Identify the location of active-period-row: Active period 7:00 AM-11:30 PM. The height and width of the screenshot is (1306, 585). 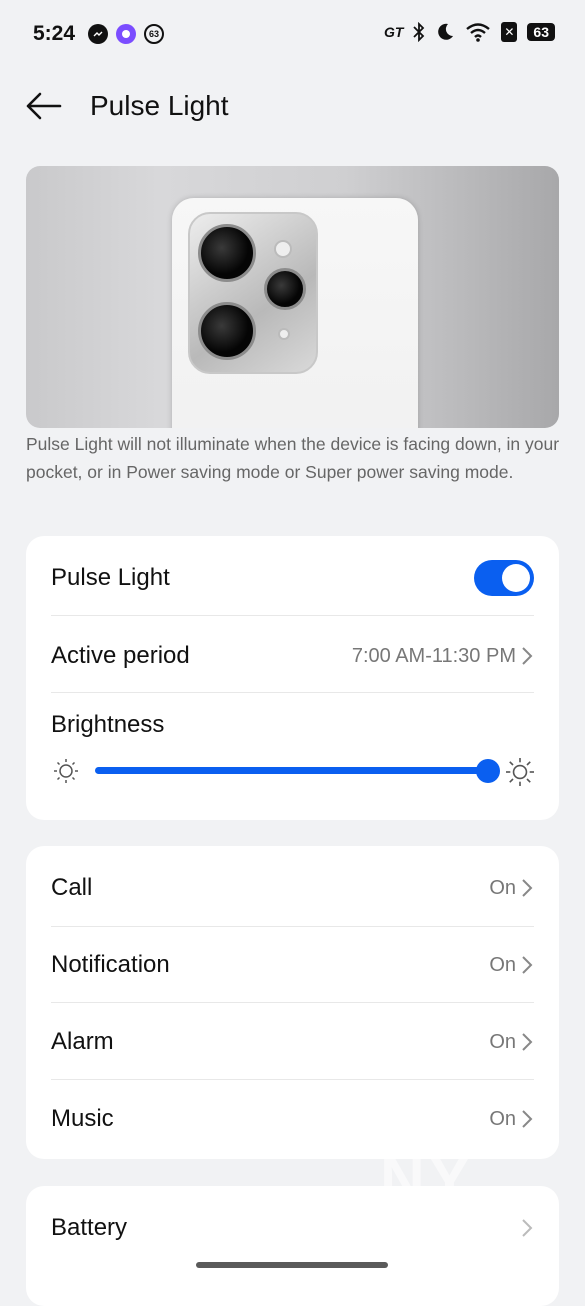
(292, 656).